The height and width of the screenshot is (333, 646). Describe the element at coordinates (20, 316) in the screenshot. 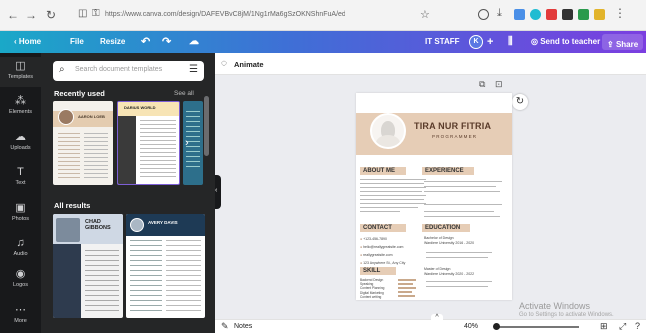

I see `rail-item-more: ⋯ More` at that location.